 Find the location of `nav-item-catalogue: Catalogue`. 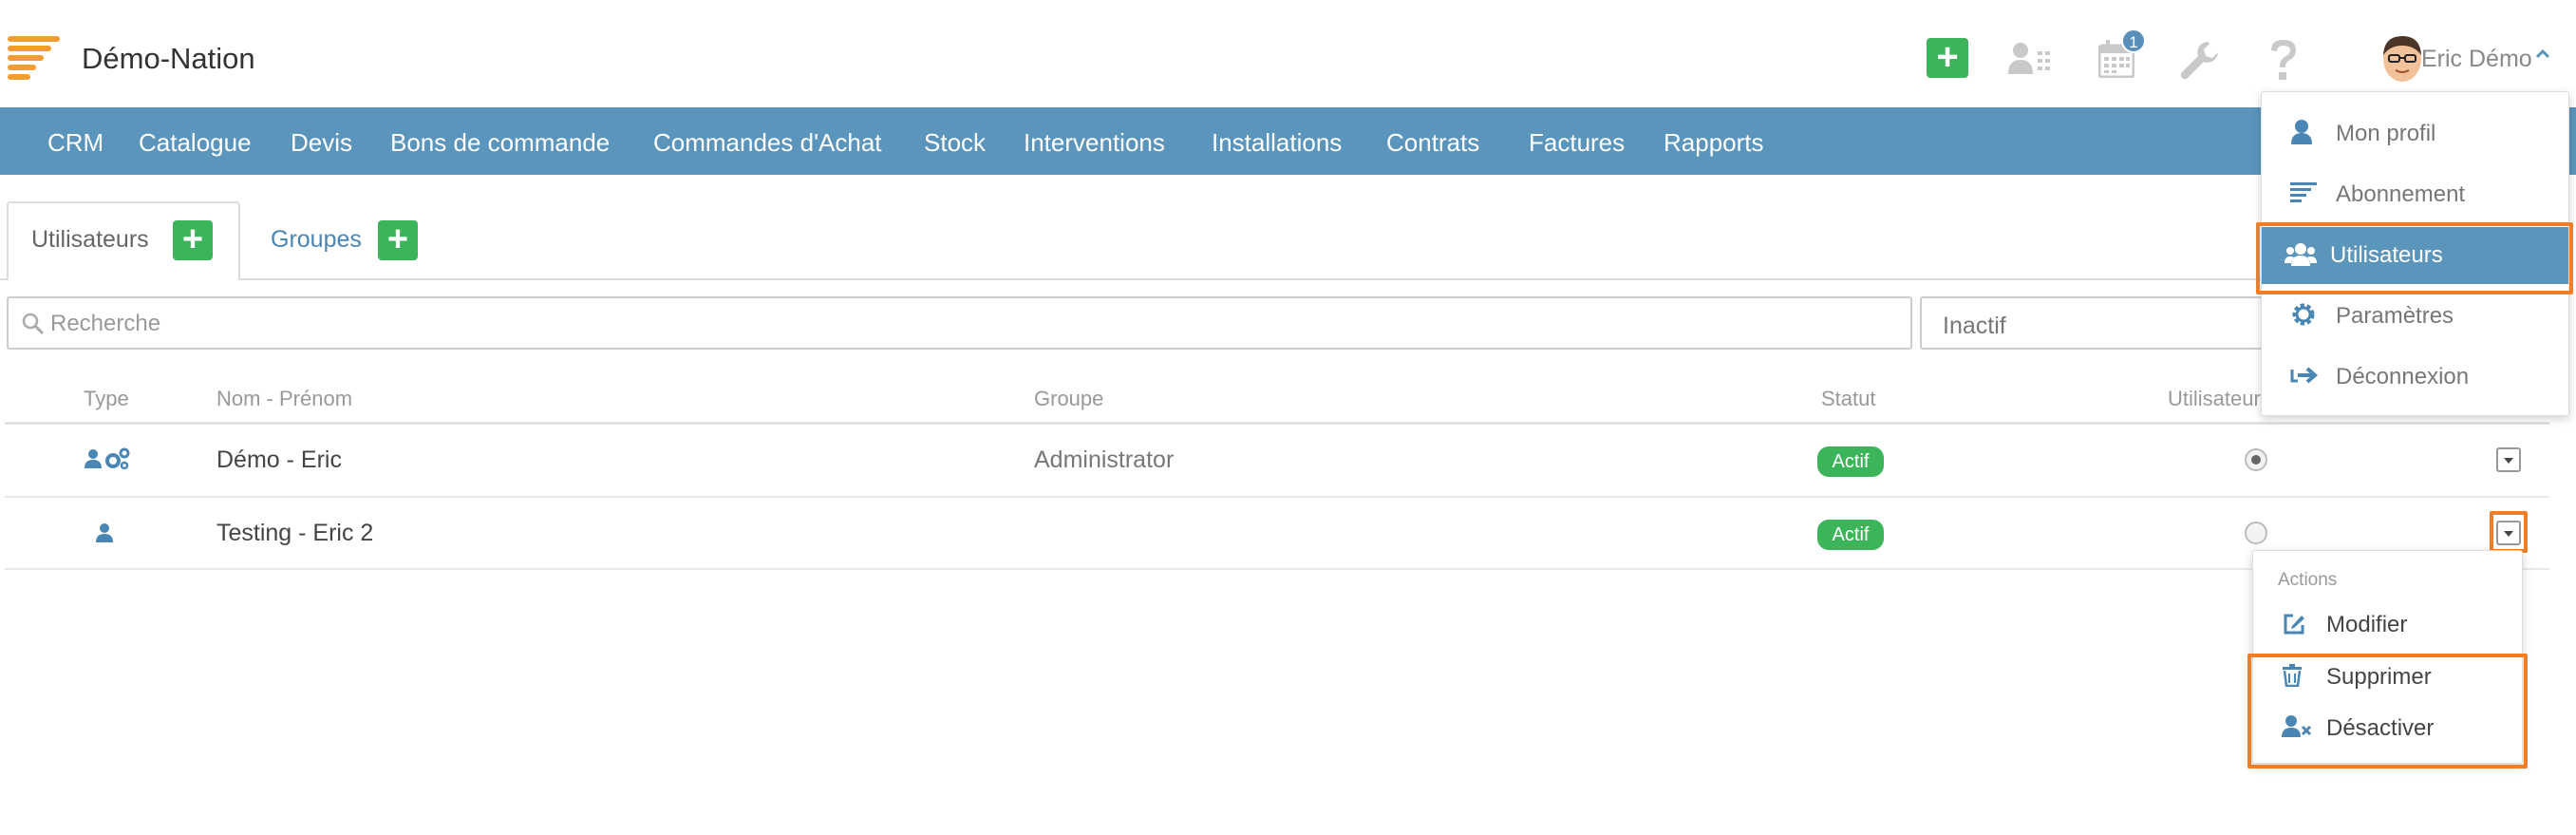

nav-item-catalogue: Catalogue is located at coordinates (195, 143).